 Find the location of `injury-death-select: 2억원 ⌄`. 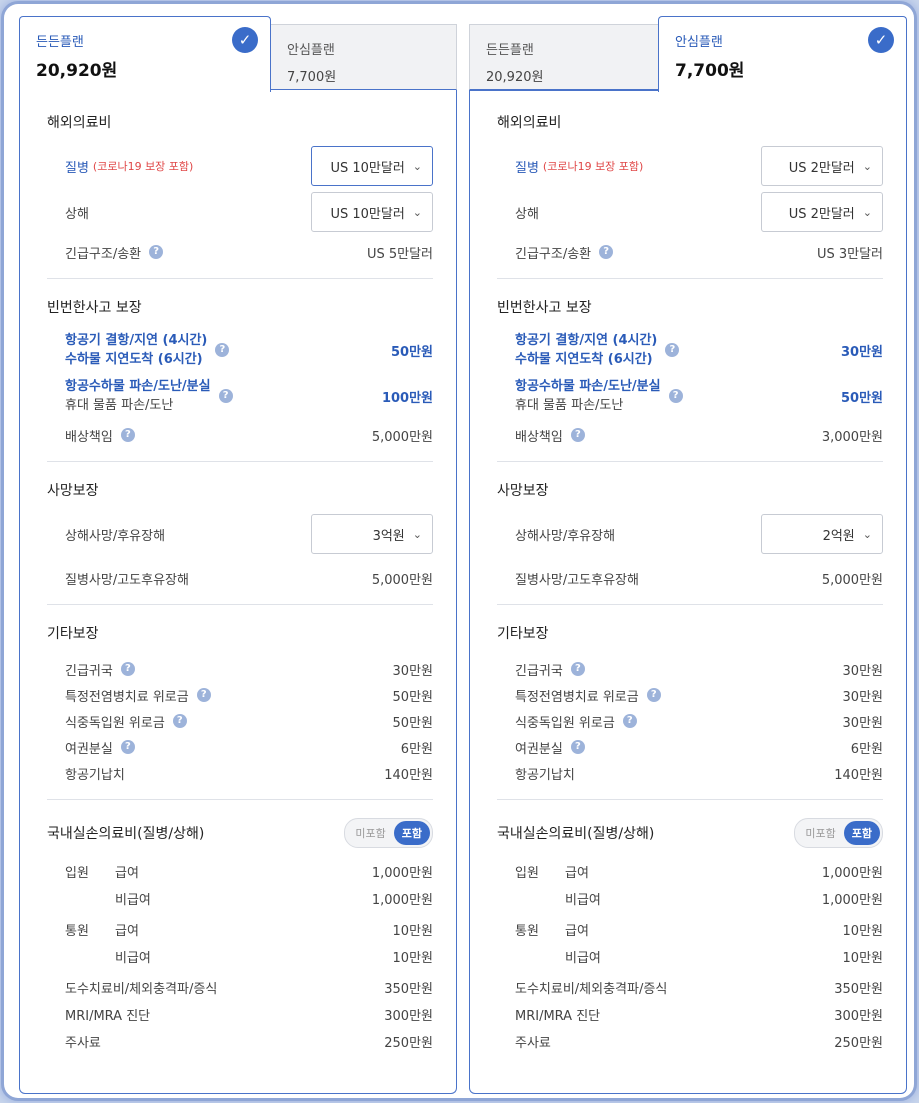

injury-death-select: 2억원 ⌄ is located at coordinates (822, 534).